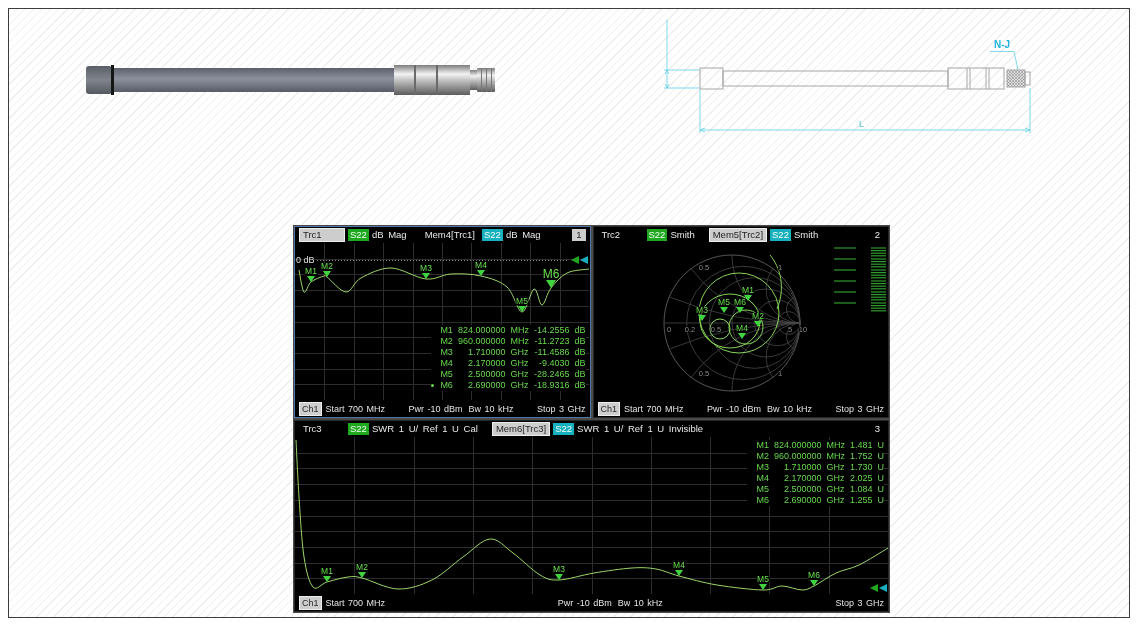 This screenshot has height=626, width=1138. I want to click on trace-selector: Mem6[Trc3], so click(521, 429).